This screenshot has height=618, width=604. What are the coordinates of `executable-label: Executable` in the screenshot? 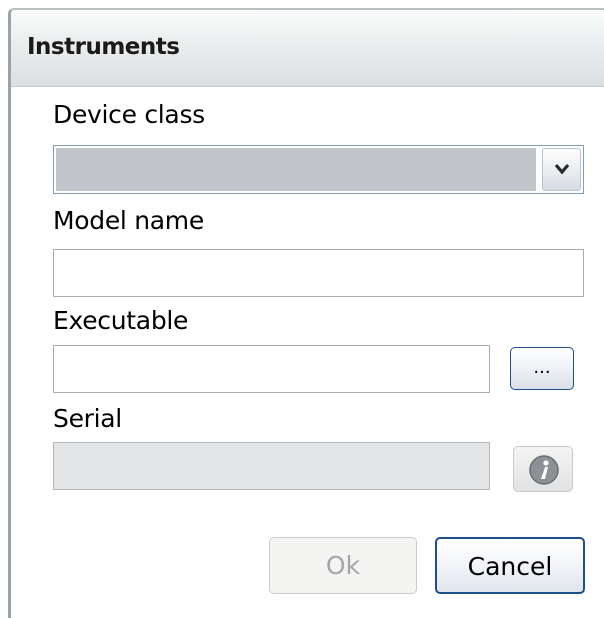 It's located at (121, 320).